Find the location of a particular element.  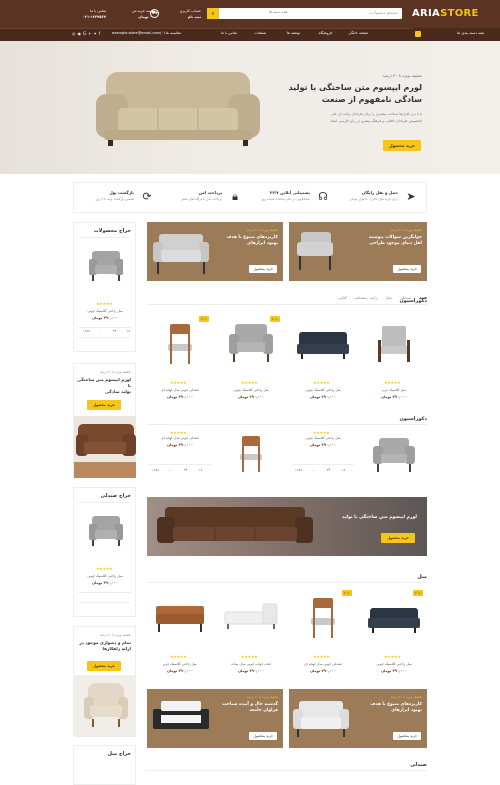

paper-plane-icon: ➤ is located at coordinates (411, 196).